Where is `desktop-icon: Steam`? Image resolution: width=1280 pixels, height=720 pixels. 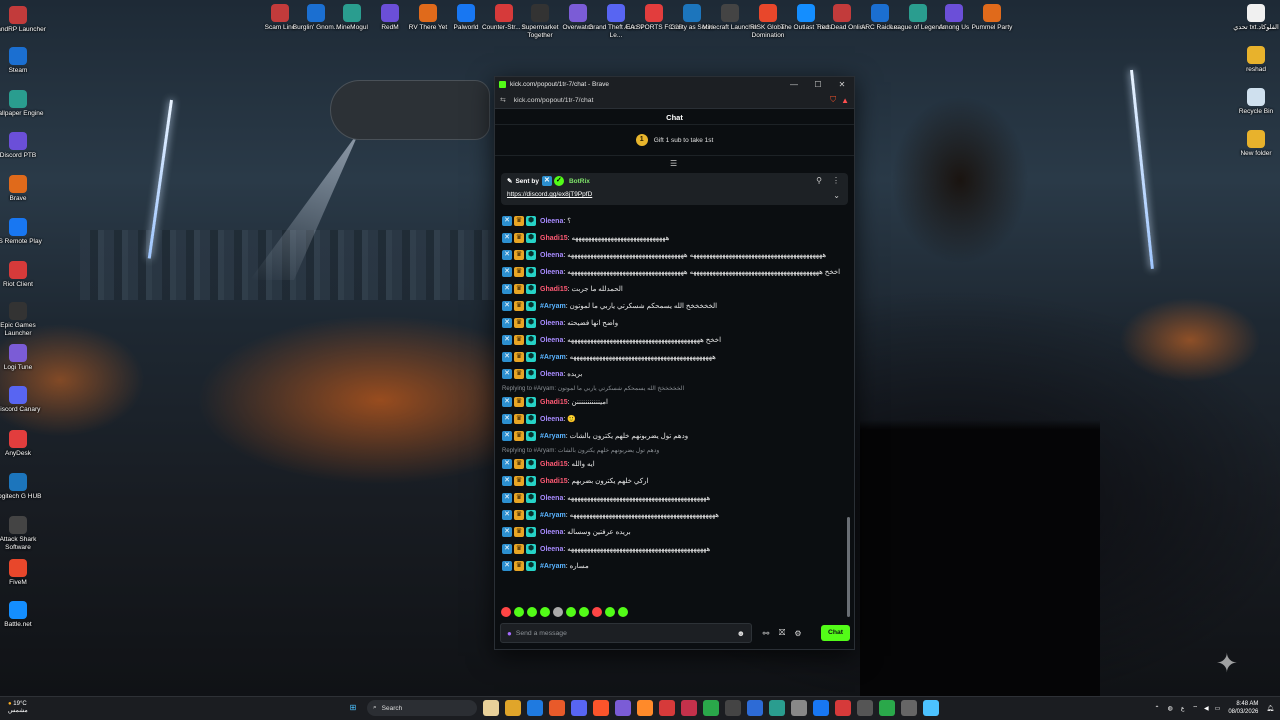
desktop-icon: Steam is located at coordinates (25, 61).